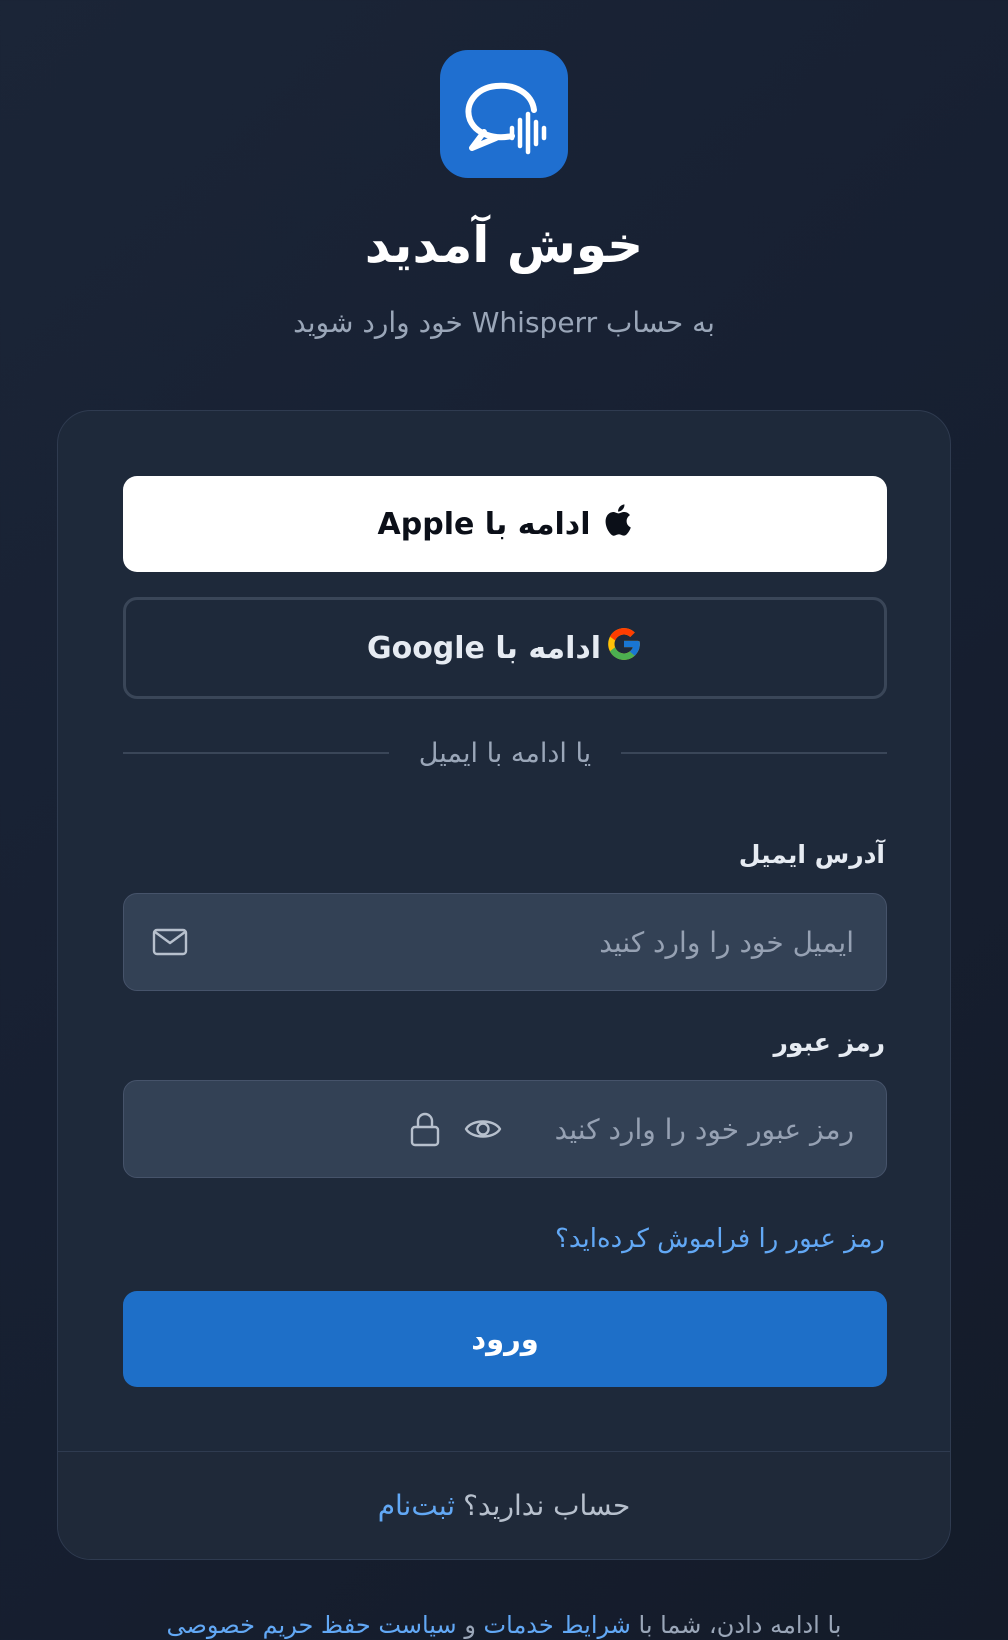 The width and height of the screenshot is (1008, 1640). What do you see at coordinates (557, 1625) in the screenshot?
I see `terms-of-service-link: شرایط خدمات` at bounding box center [557, 1625].